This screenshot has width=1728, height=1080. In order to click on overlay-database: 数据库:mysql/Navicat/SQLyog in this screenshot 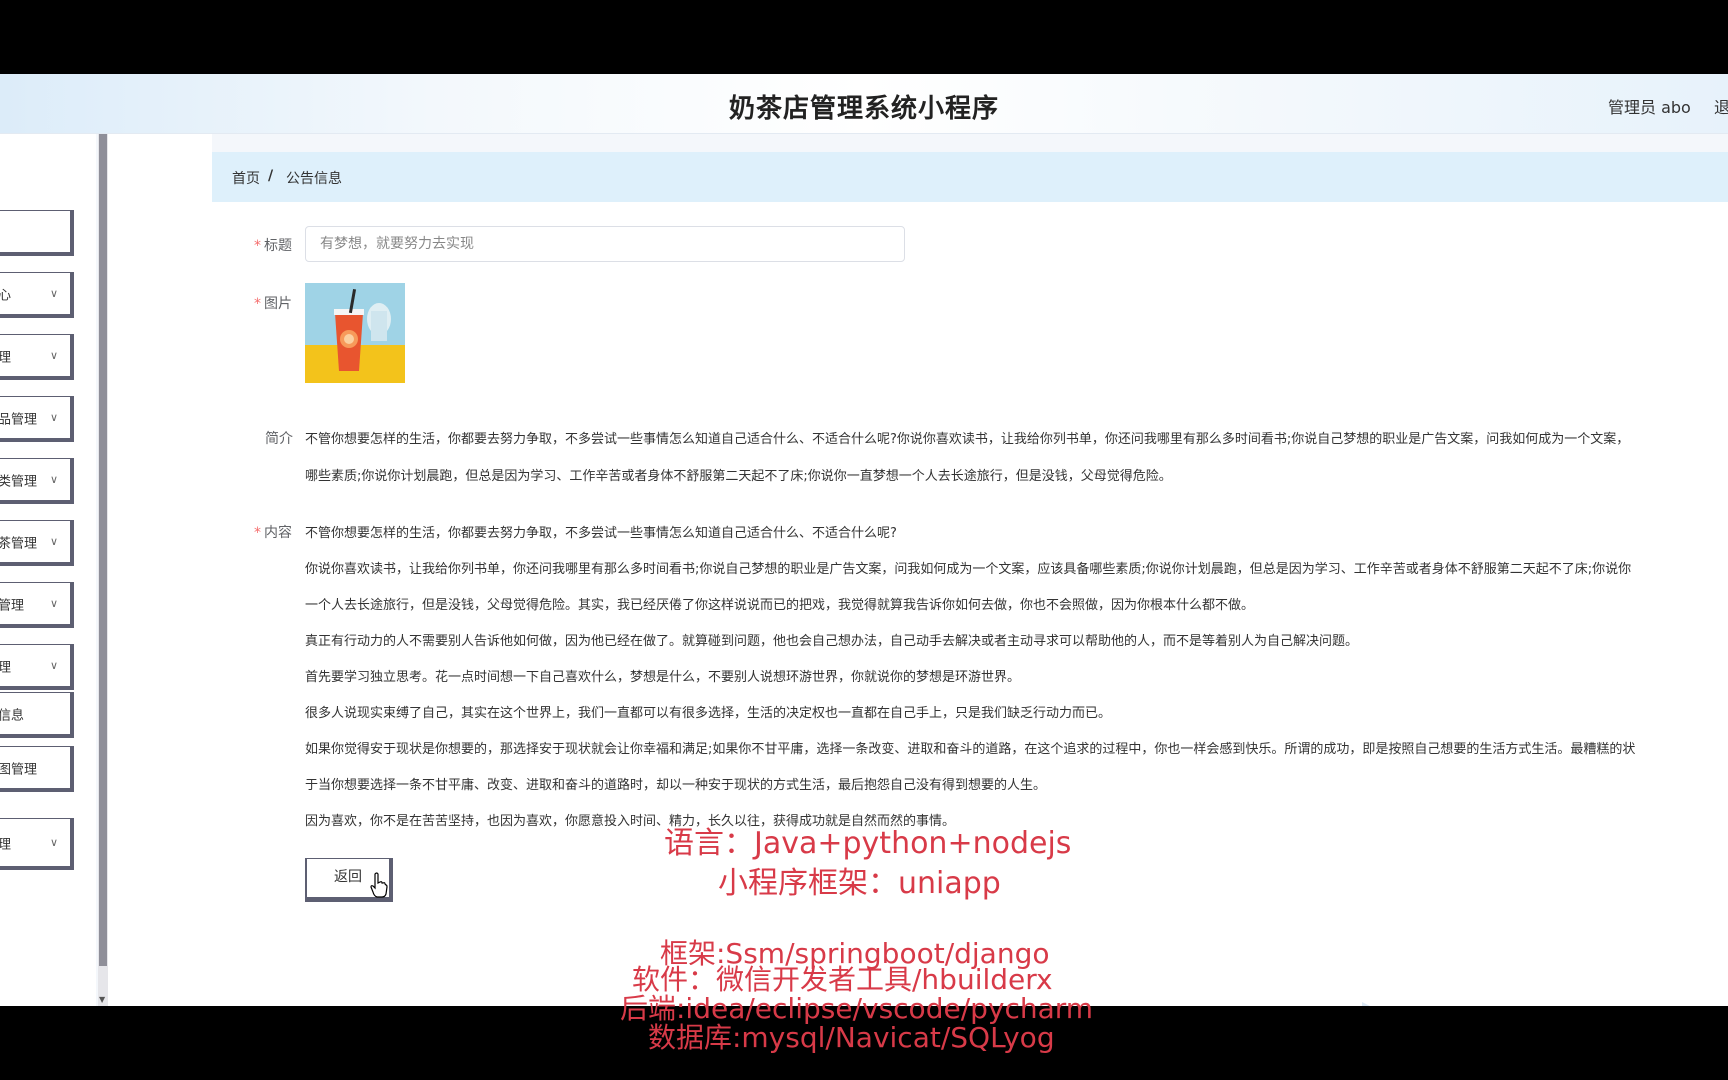, I will do `click(851, 1037)`.